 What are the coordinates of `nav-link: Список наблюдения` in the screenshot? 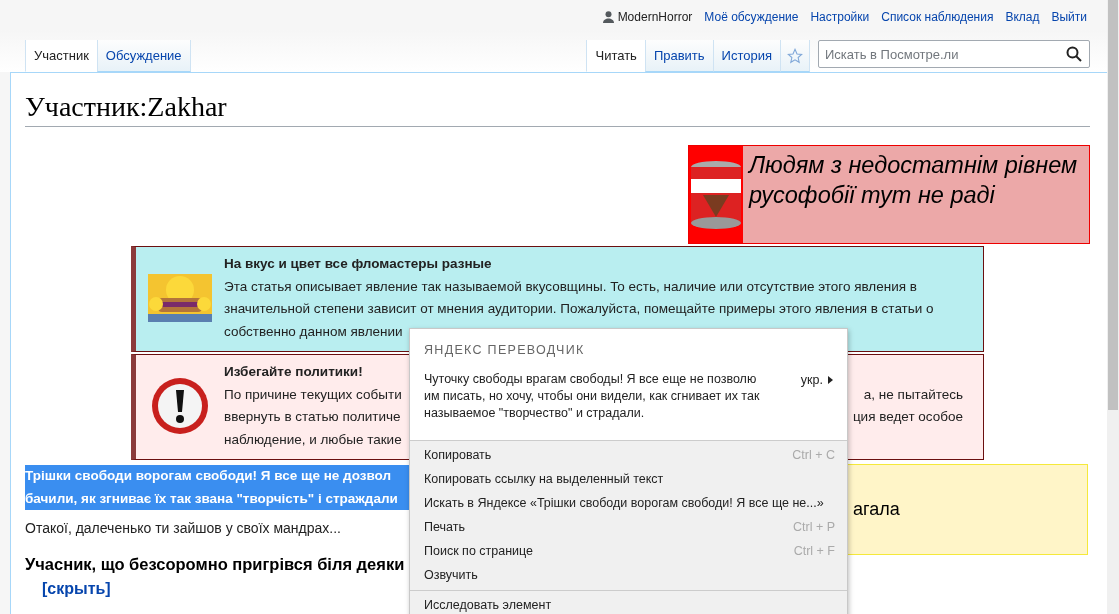 It's located at (937, 16).